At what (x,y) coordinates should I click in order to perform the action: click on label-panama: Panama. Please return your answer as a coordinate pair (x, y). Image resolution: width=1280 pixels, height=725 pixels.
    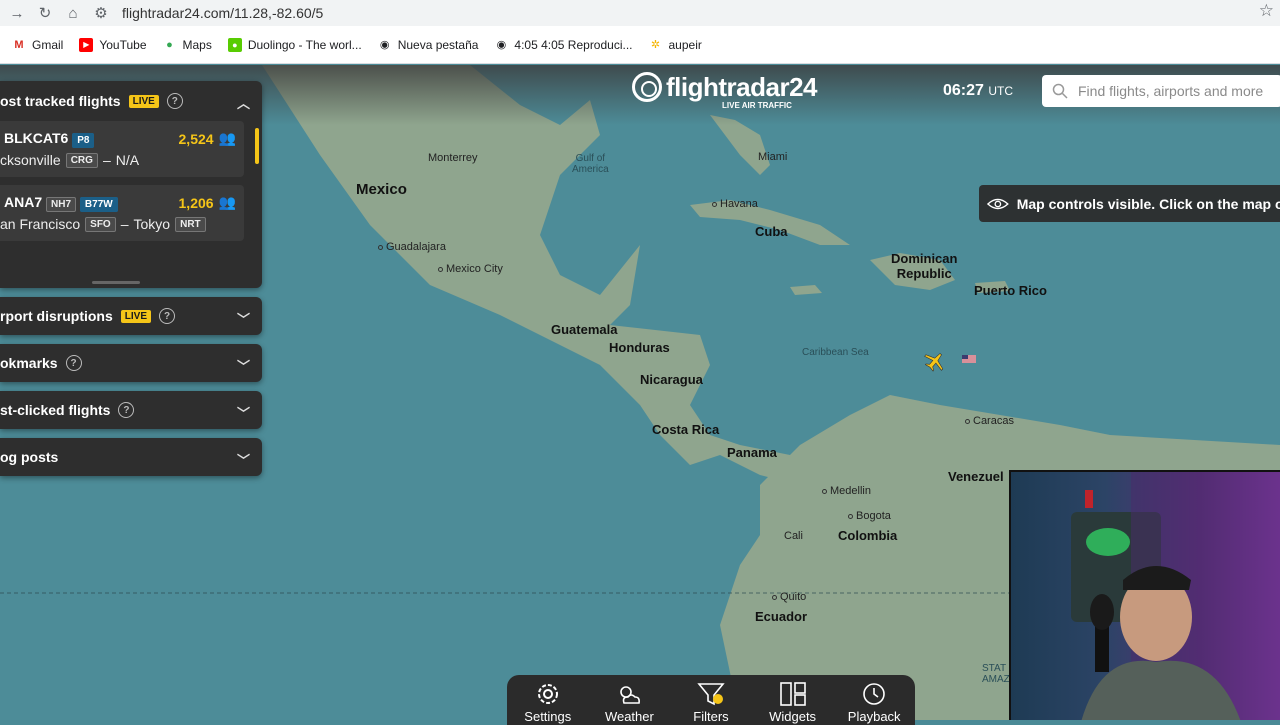
    Looking at the image, I should click on (752, 452).